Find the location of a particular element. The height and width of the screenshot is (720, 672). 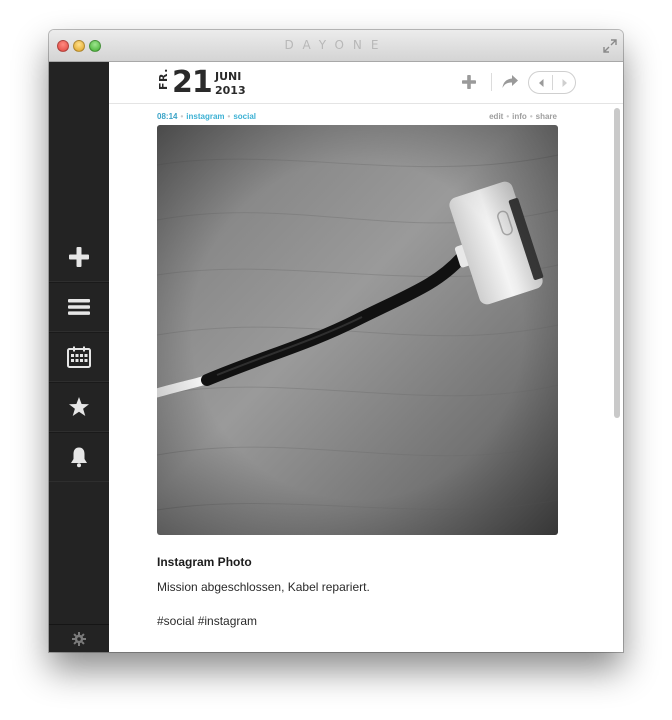

tag-link: instagram is located at coordinates (205, 116).